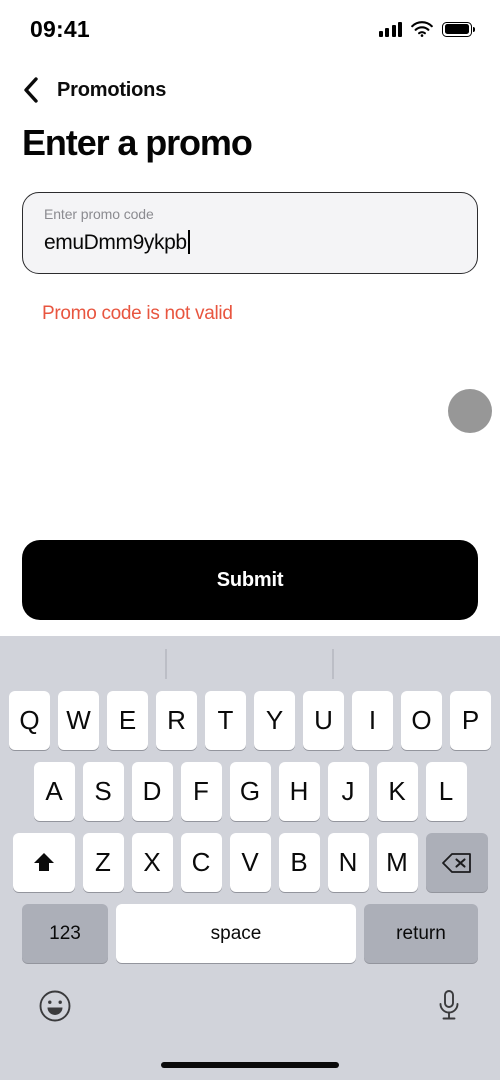 This screenshot has height=1080, width=500. I want to click on status-icons, so click(427, 29).